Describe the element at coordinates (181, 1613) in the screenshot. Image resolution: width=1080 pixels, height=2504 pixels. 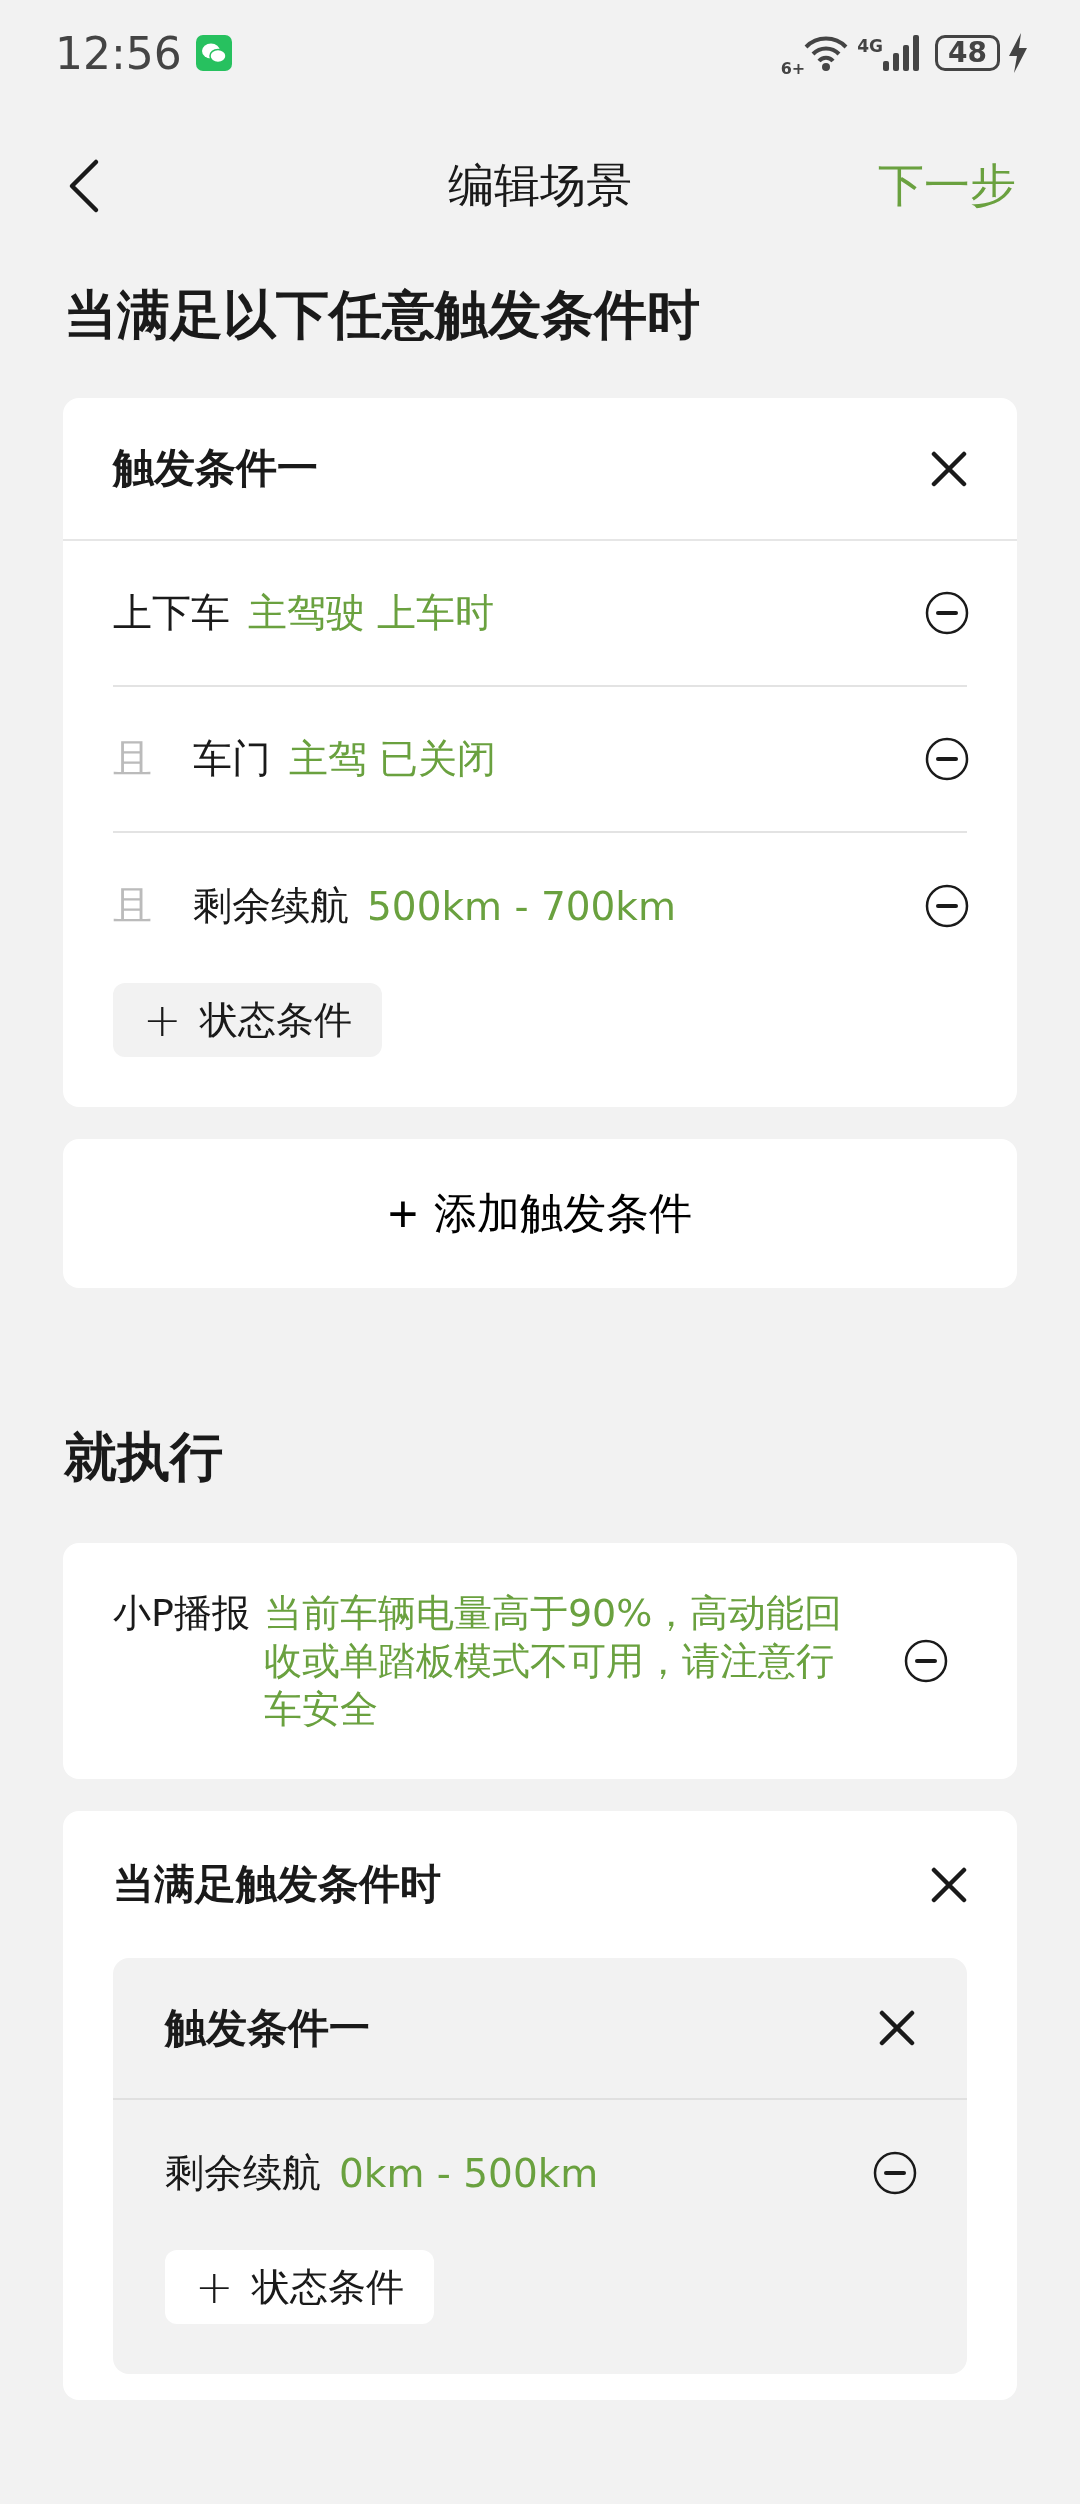
I see `action-label: 小P播报` at that location.